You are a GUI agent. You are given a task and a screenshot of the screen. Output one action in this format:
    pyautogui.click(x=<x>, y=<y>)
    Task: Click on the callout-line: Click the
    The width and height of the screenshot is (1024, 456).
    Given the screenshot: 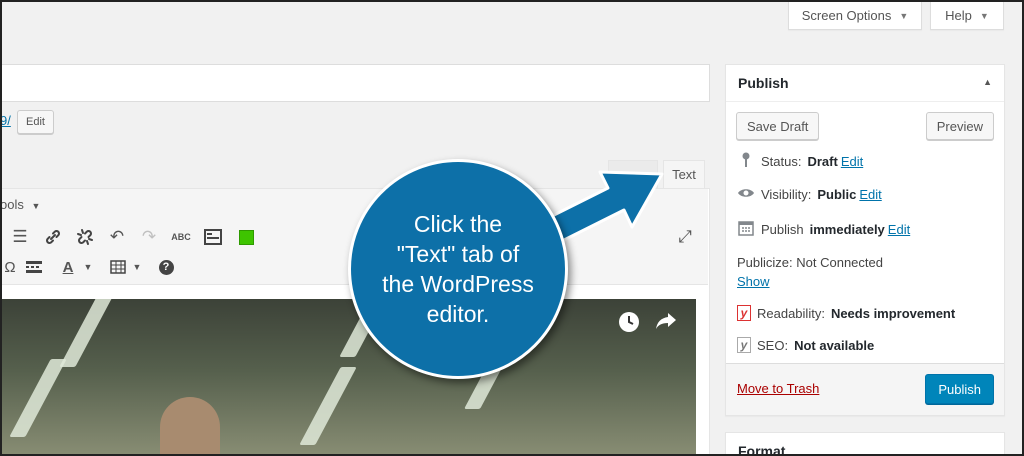 What is the action you would take?
    pyautogui.click(x=458, y=224)
    